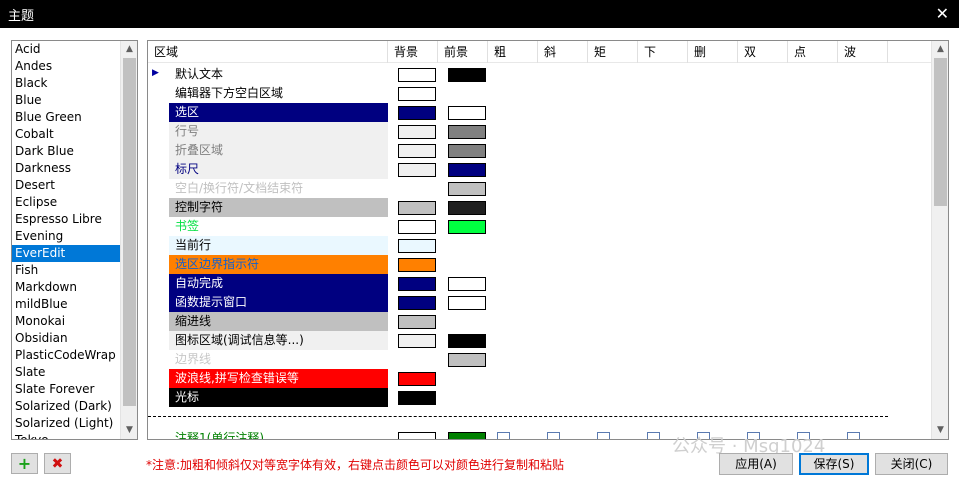 The height and width of the screenshot is (484, 959). What do you see at coordinates (74, 100) in the screenshot?
I see `theme-item: Blue` at bounding box center [74, 100].